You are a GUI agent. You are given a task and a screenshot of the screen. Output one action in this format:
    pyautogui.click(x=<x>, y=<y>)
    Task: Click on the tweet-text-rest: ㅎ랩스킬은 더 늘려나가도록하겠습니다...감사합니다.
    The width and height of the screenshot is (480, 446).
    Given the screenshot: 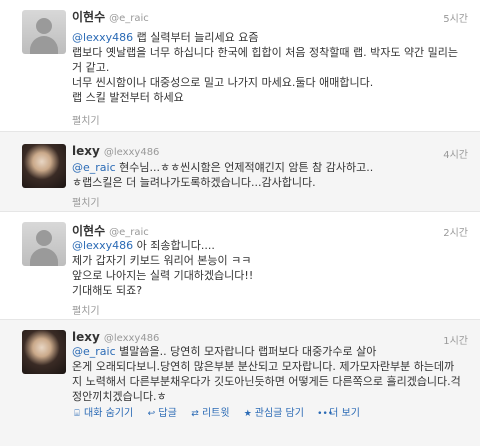 What is the action you would take?
    pyautogui.click(x=194, y=182)
    